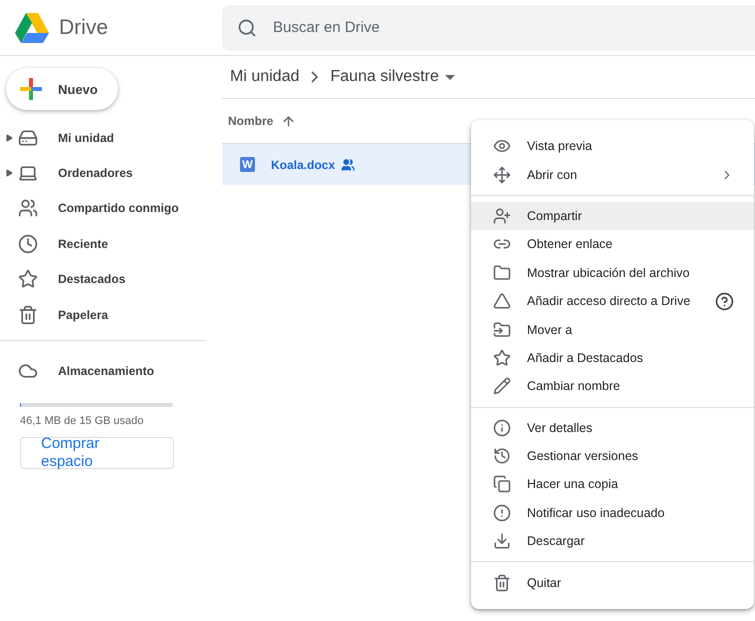 This screenshot has height=621, width=755. Describe the element at coordinates (612, 358) in the screenshot. I see `menu-item: Añadir a Destacados` at that location.